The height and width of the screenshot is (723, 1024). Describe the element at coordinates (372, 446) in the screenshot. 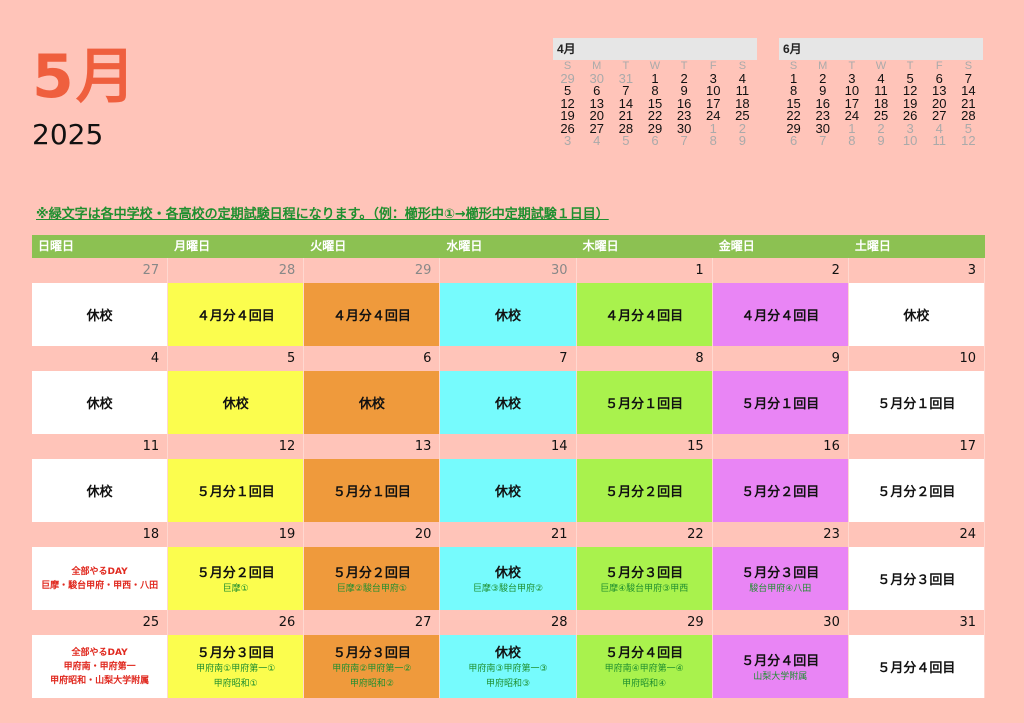

I see `day-number: 13` at that location.